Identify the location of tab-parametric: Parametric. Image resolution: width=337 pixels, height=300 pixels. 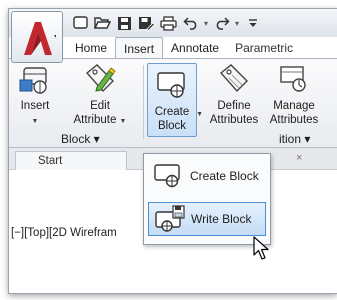
(264, 48).